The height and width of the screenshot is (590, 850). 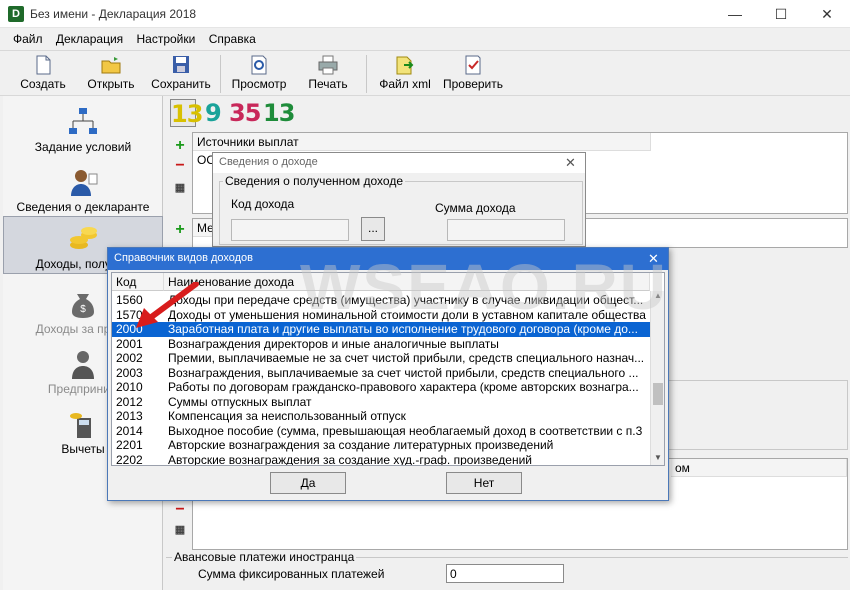 I want to click on maximize-button: ☐, so click(x=781, y=14).